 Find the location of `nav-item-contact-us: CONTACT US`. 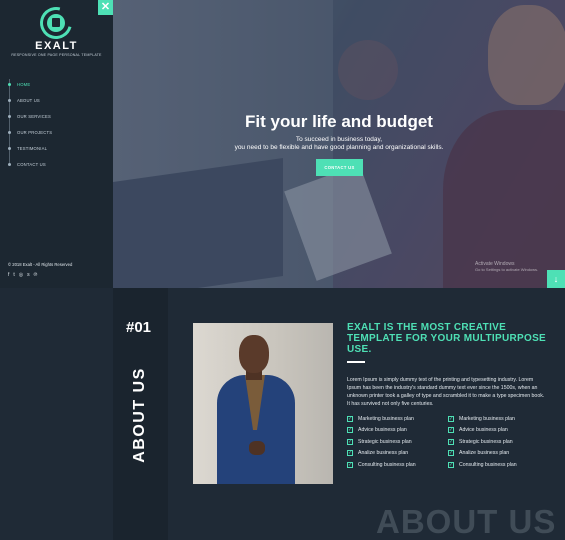

nav-item-contact-us: CONTACT US is located at coordinates (30, 164).